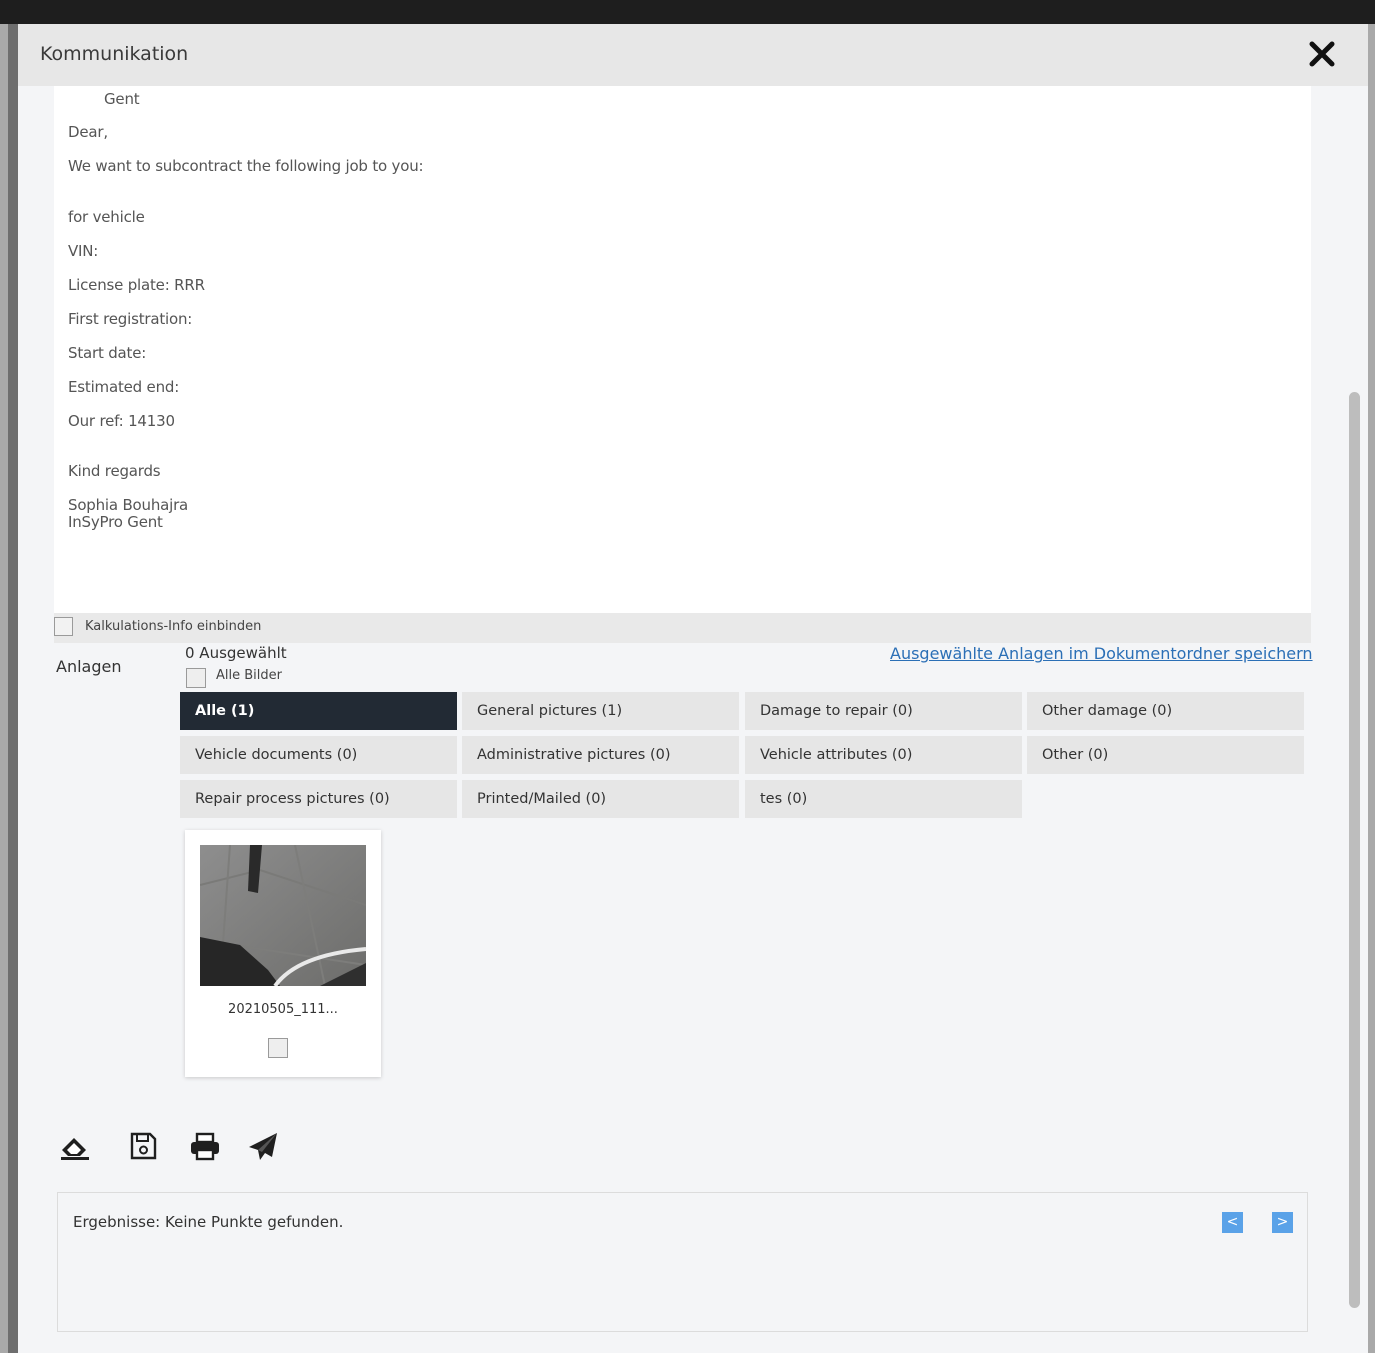  I want to click on next-page-button: >, so click(1282, 1222).